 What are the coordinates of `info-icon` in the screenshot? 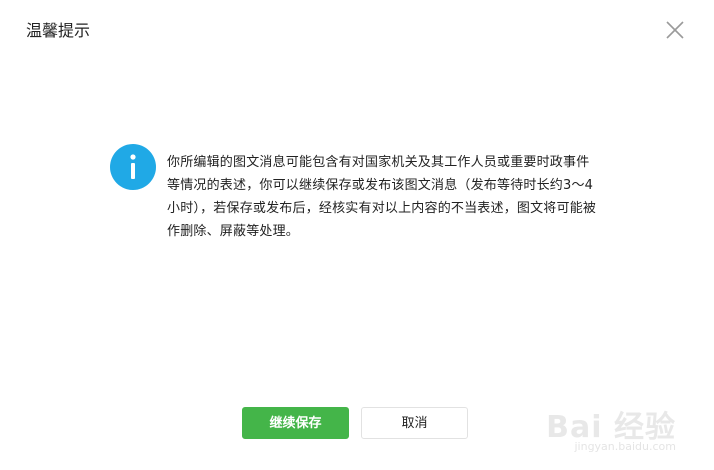 It's located at (133, 167).